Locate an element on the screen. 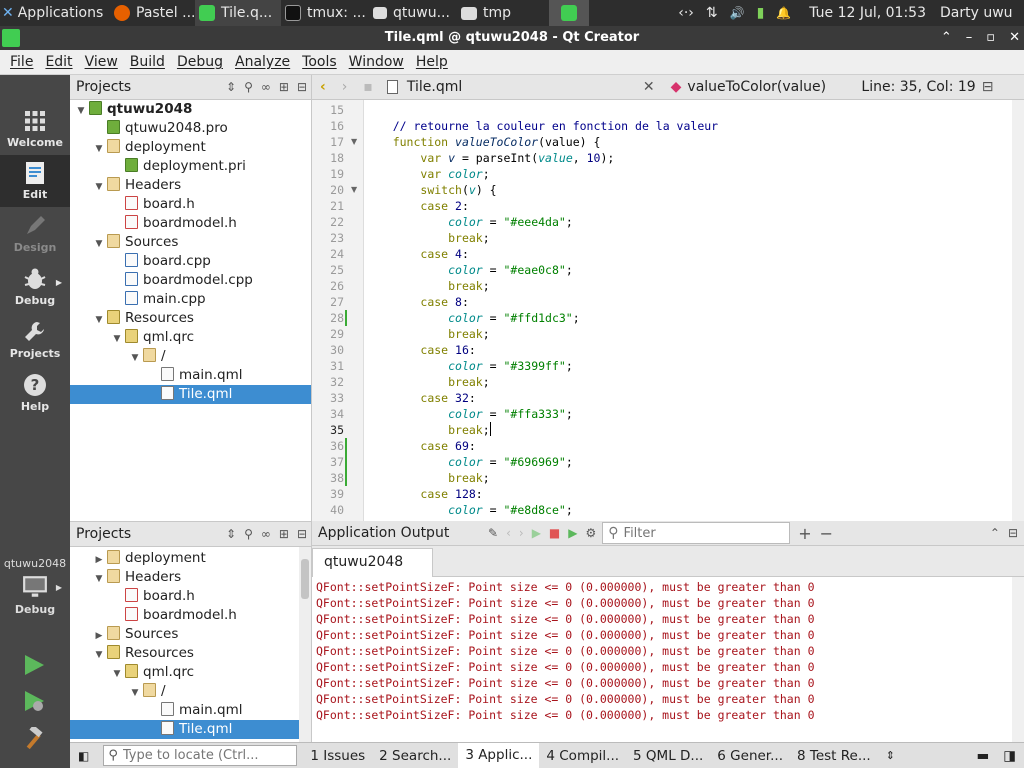  code-line: var v = parseInt(value, 10); is located at coordinates (489, 158).